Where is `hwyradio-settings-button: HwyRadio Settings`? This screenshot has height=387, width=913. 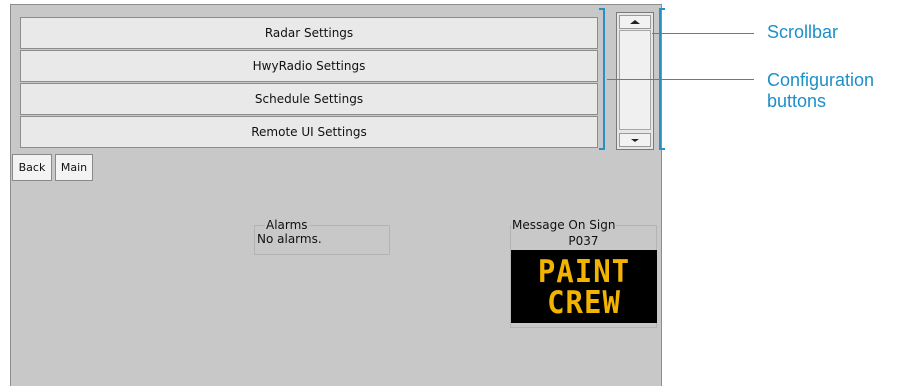 hwyradio-settings-button: HwyRadio Settings is located at coordinates (309, 66).